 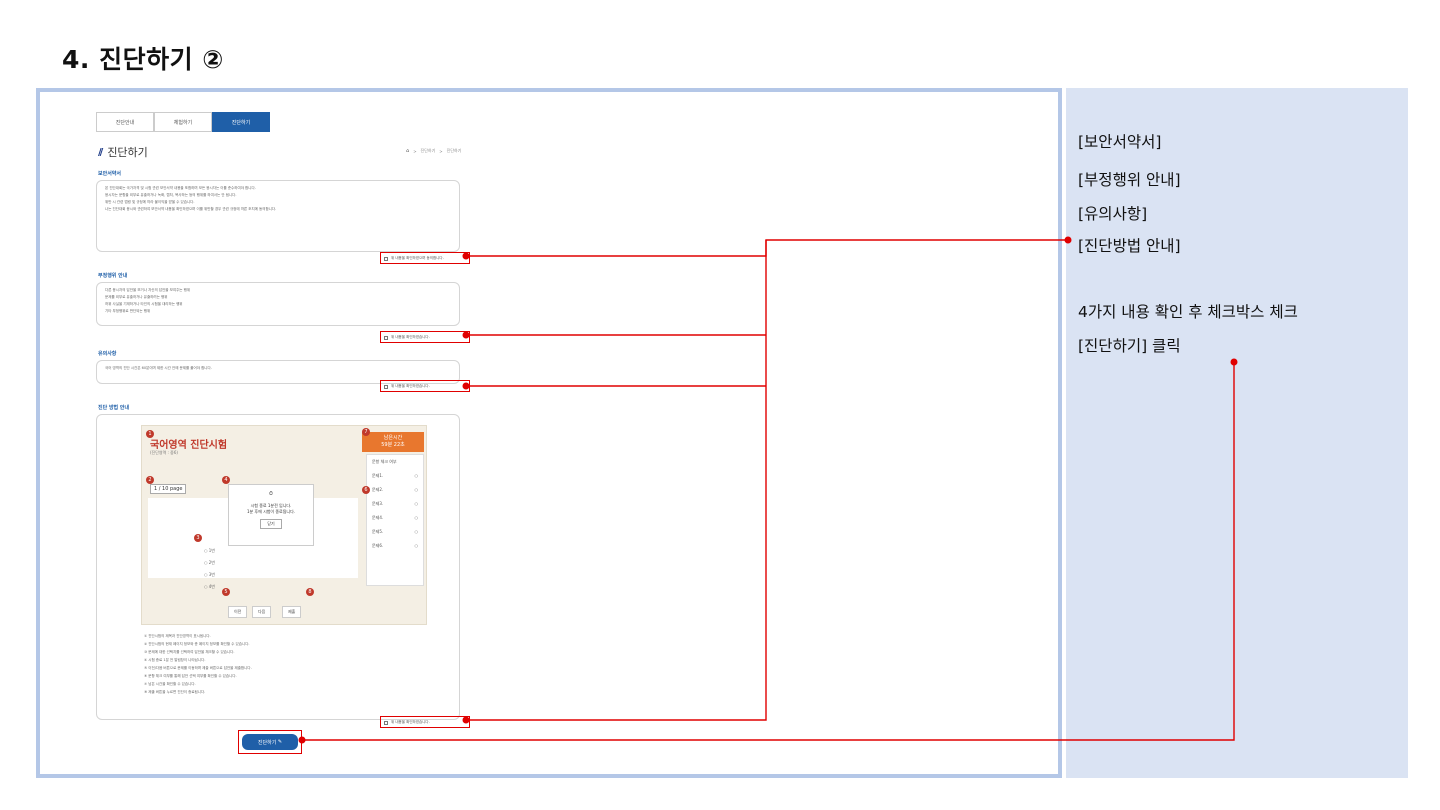 I want to click on tab-trial: 체험하기, so click(x=183, y=122).